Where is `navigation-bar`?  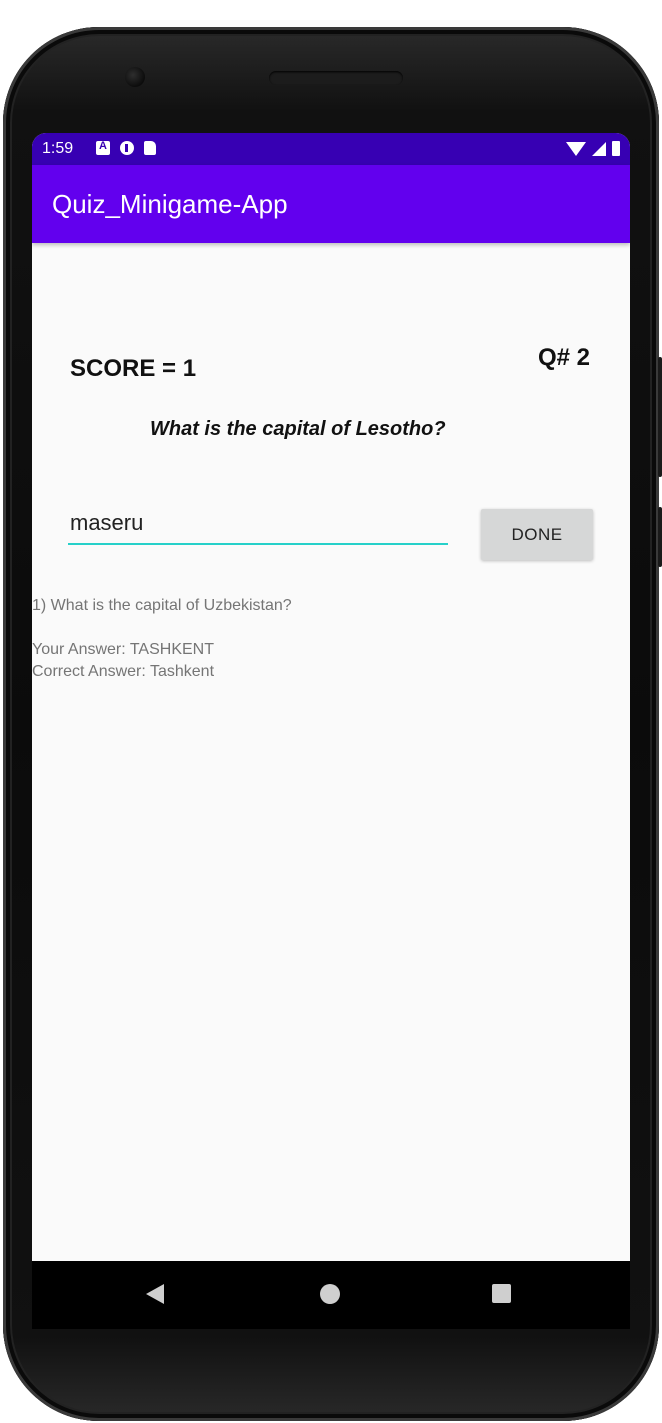
navigation-bar is located at coordinates (331, 1295).